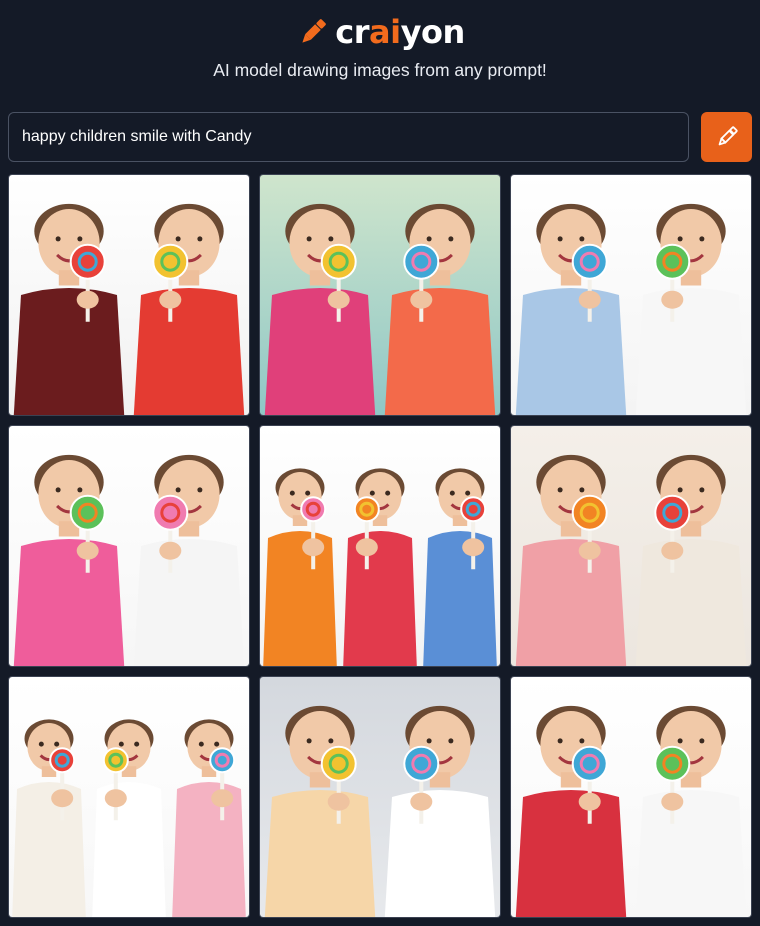 The width and height of the screenshot is (760, 926). Describe the element at coordinates (385, 32) in the screenshot. I see `brand-name-accent: ai` at that location.